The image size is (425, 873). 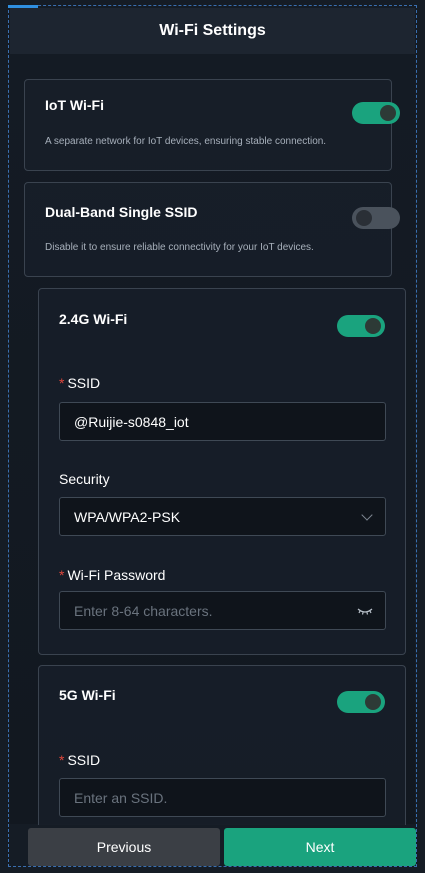 I want to click on next-button: Next, so click(x=320, y=847).